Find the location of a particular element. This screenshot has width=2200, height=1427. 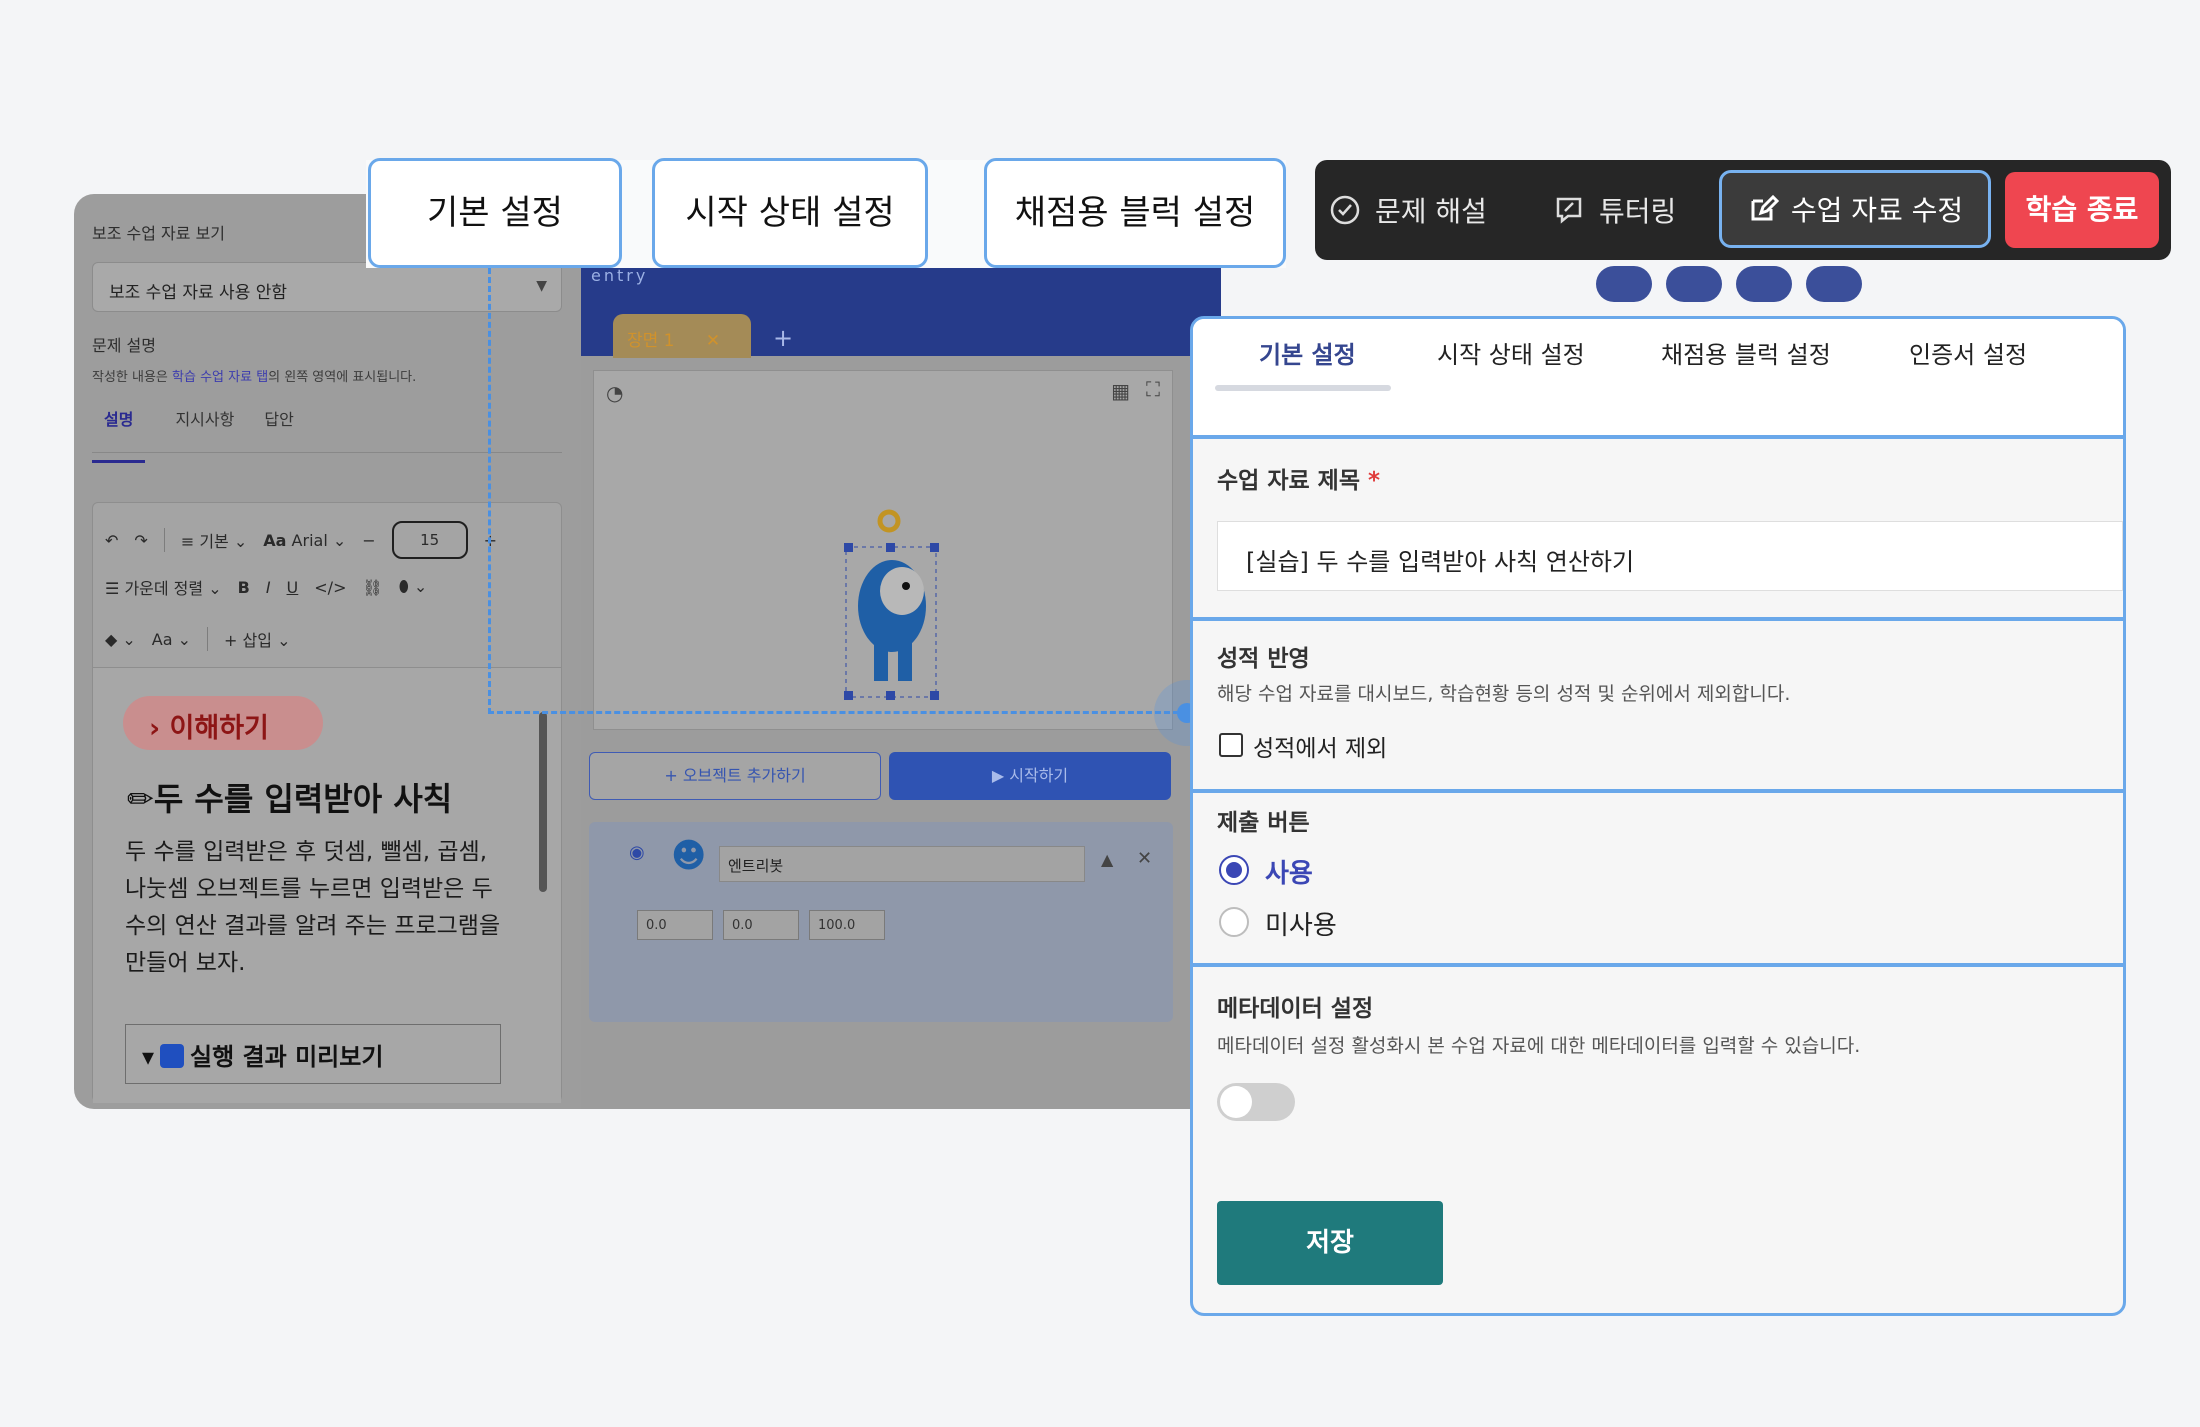

add-scene-icon: + is located at coordinates (783, 338).